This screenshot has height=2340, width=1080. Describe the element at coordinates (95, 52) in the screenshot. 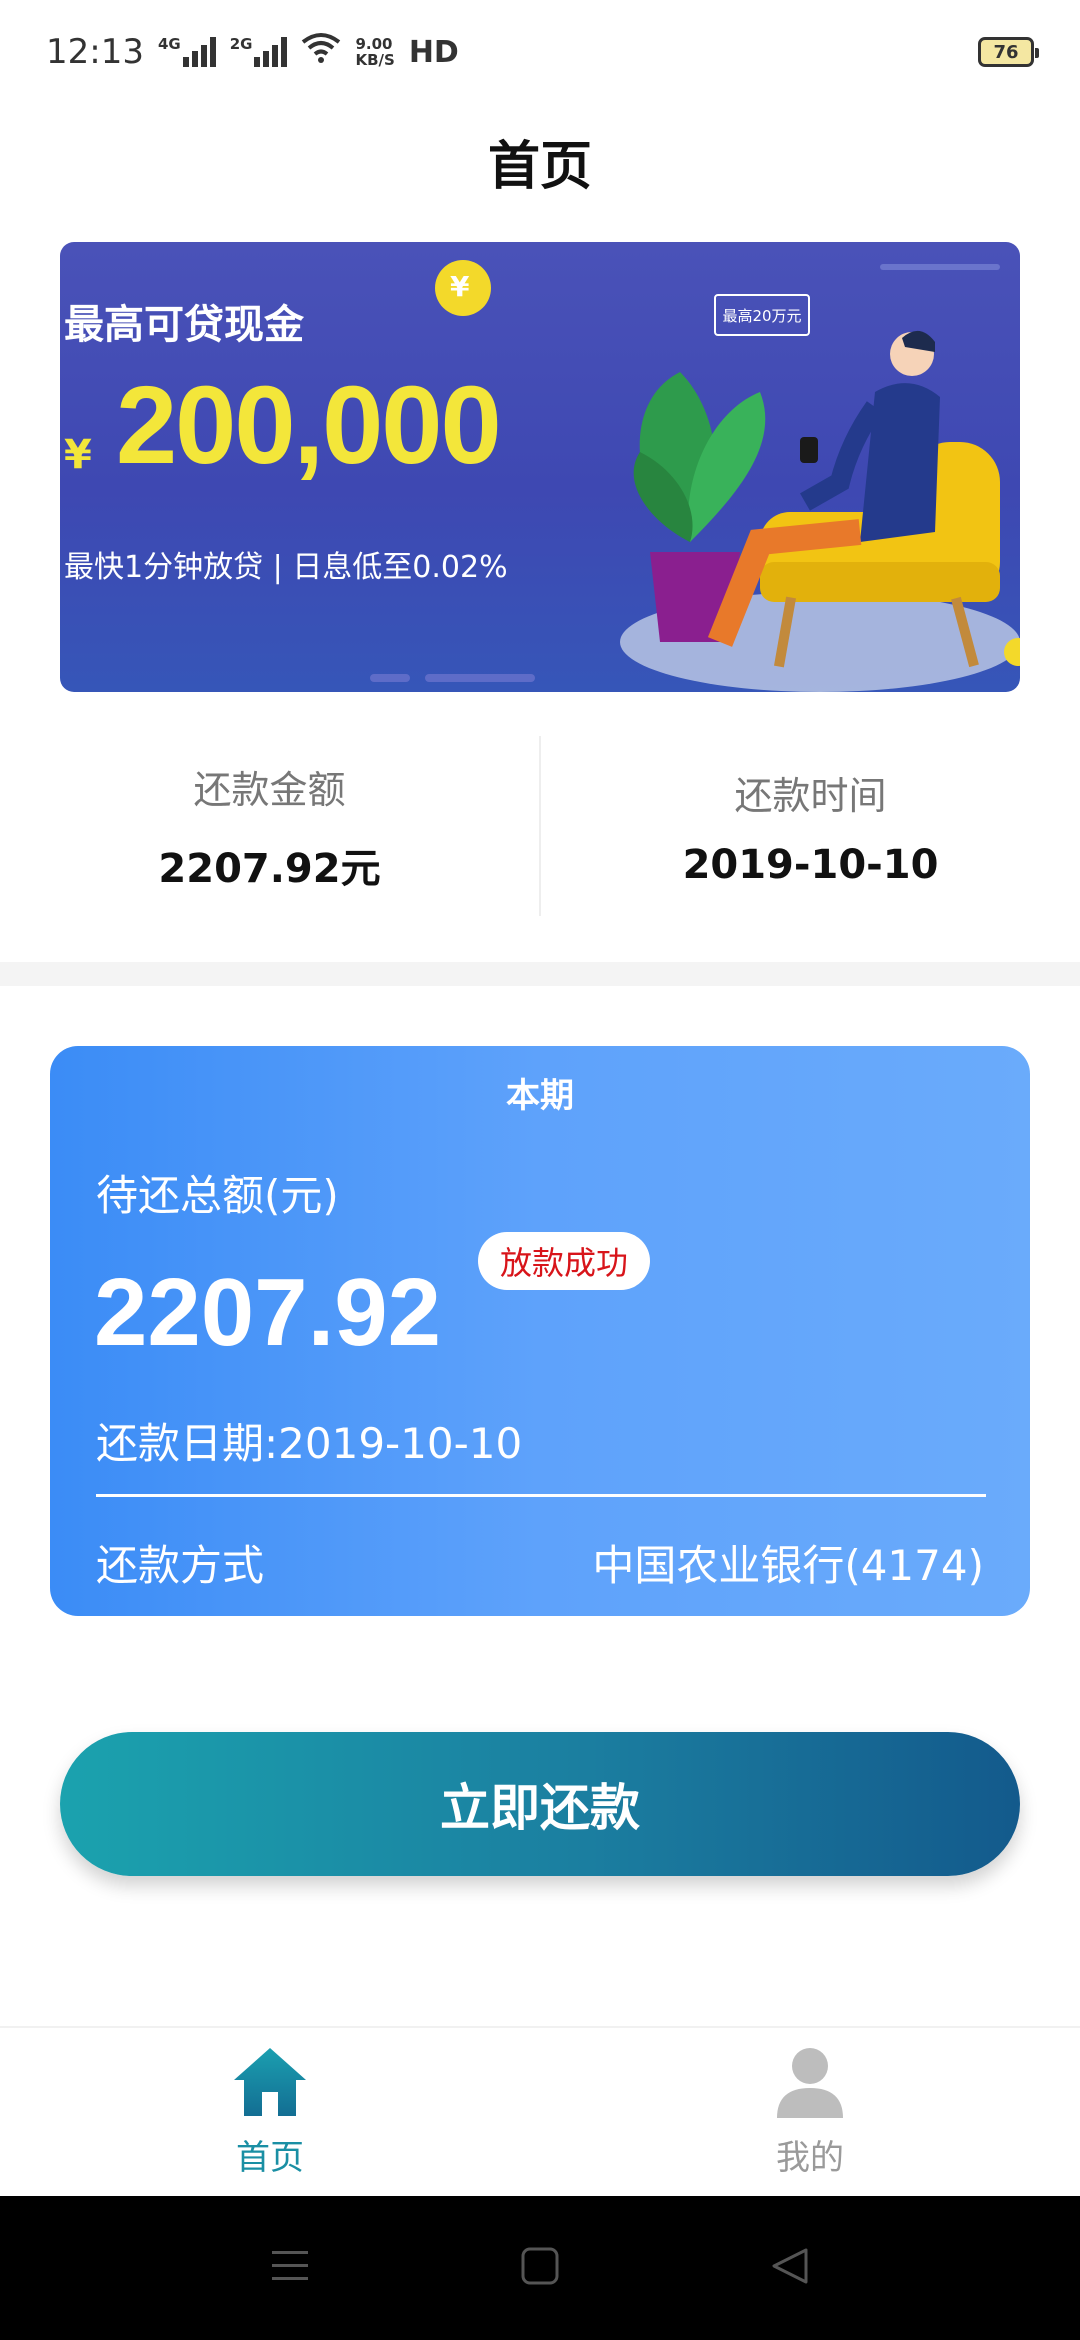

I see `status-time: 12:13` at that location.